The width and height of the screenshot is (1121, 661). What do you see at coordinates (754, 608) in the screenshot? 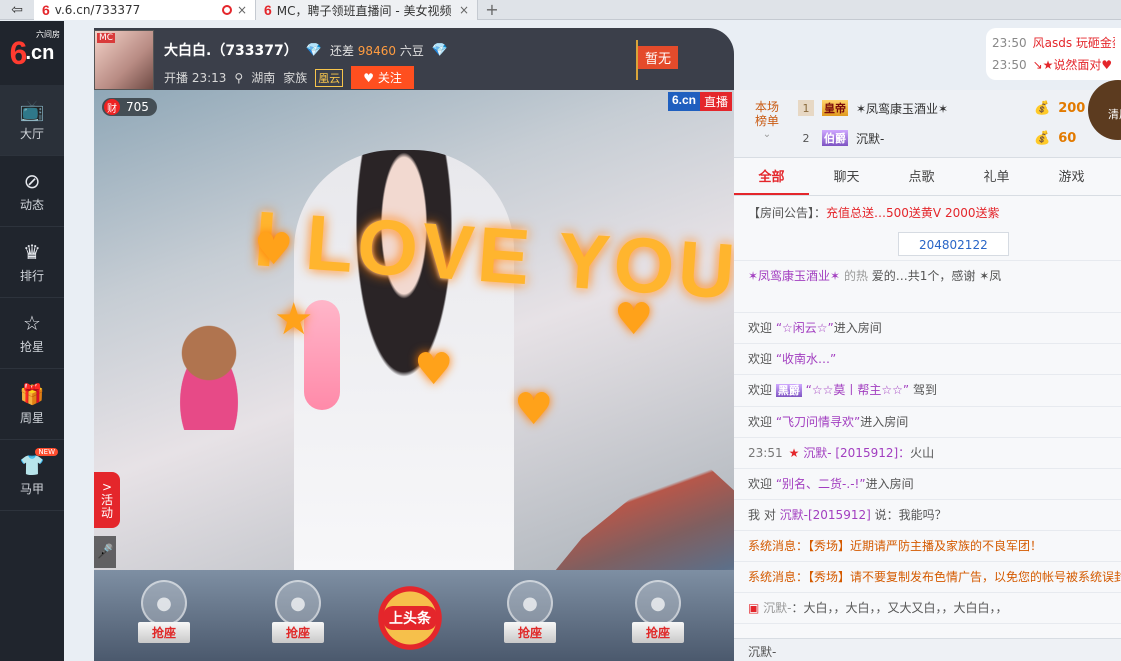
I see `user-icon: ▣` at bounding box center [754, 608].